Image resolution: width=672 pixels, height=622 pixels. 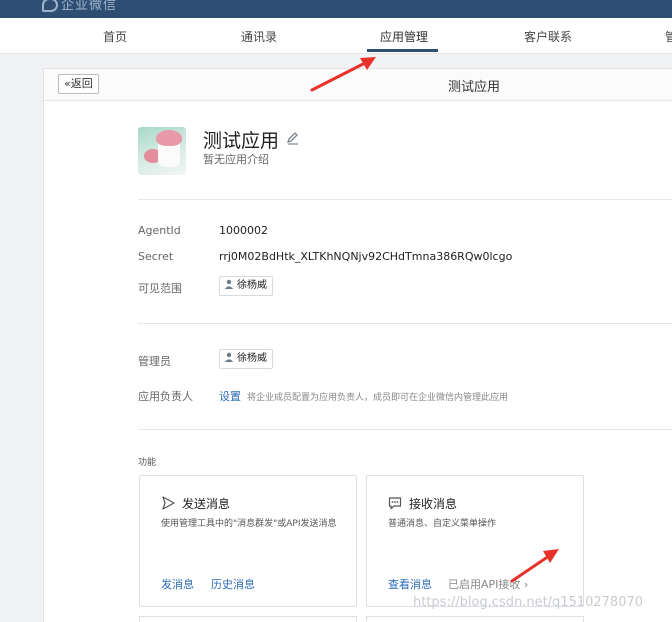 I want to click on nav-item-app-management: 应用管理, so click(x=404, y=36).